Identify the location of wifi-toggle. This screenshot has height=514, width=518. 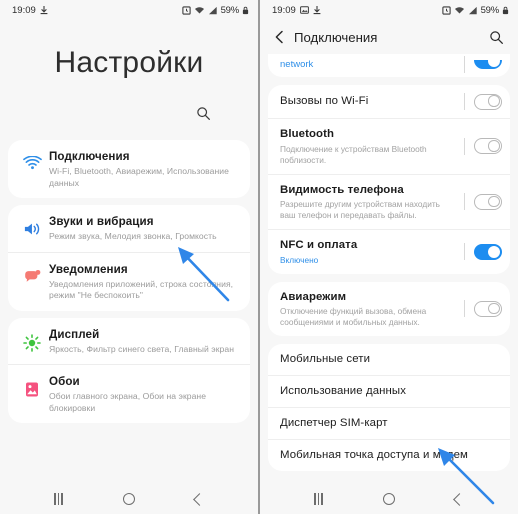
(488, 64).